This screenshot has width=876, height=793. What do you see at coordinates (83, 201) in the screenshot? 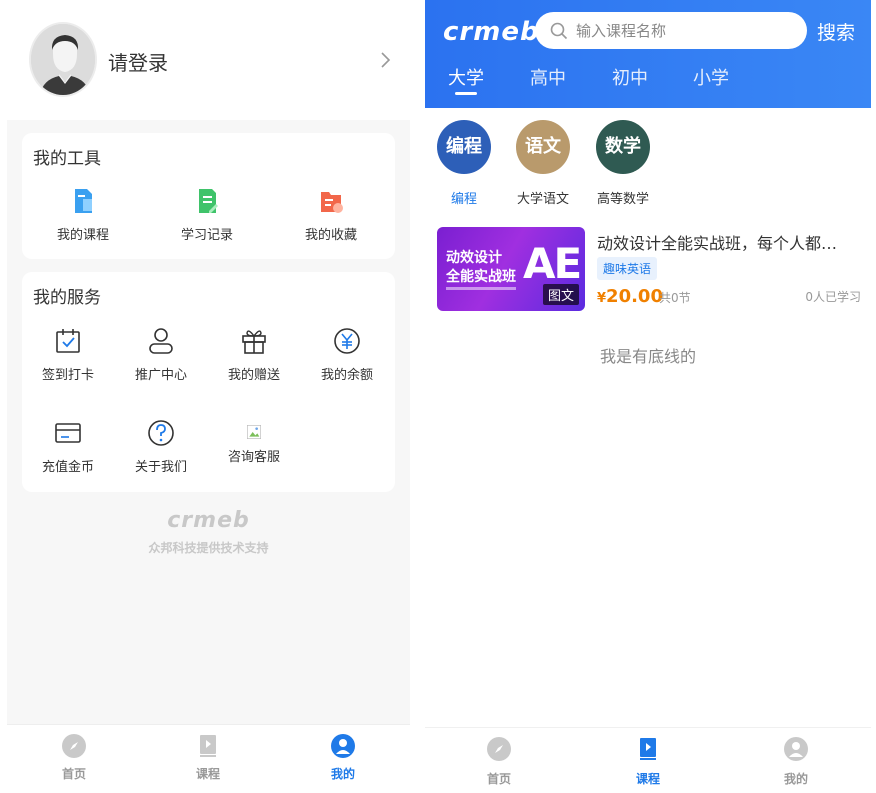
I see `course-doc-icon` at bounding box center [83, 201].